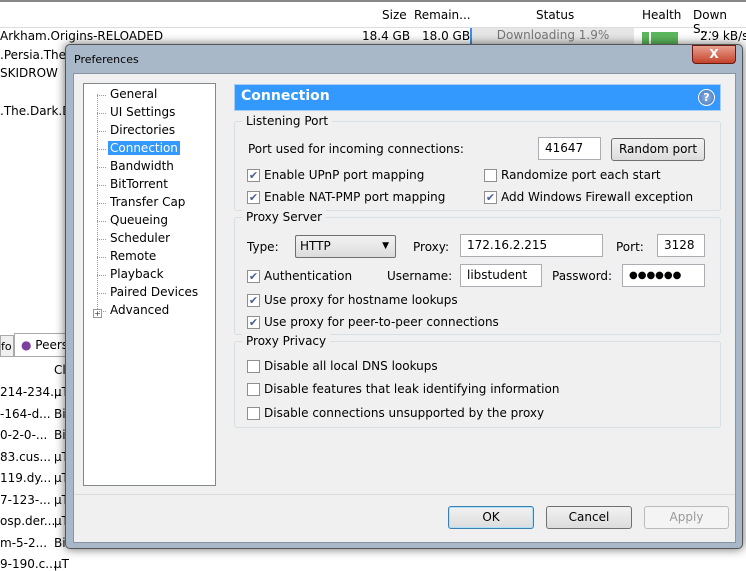 This screenshot has height=571, width=746. Describe the element at coordinates (531, 245) in the screenshot. I see `proxy-host-input: 172.16.2.215` at that location.